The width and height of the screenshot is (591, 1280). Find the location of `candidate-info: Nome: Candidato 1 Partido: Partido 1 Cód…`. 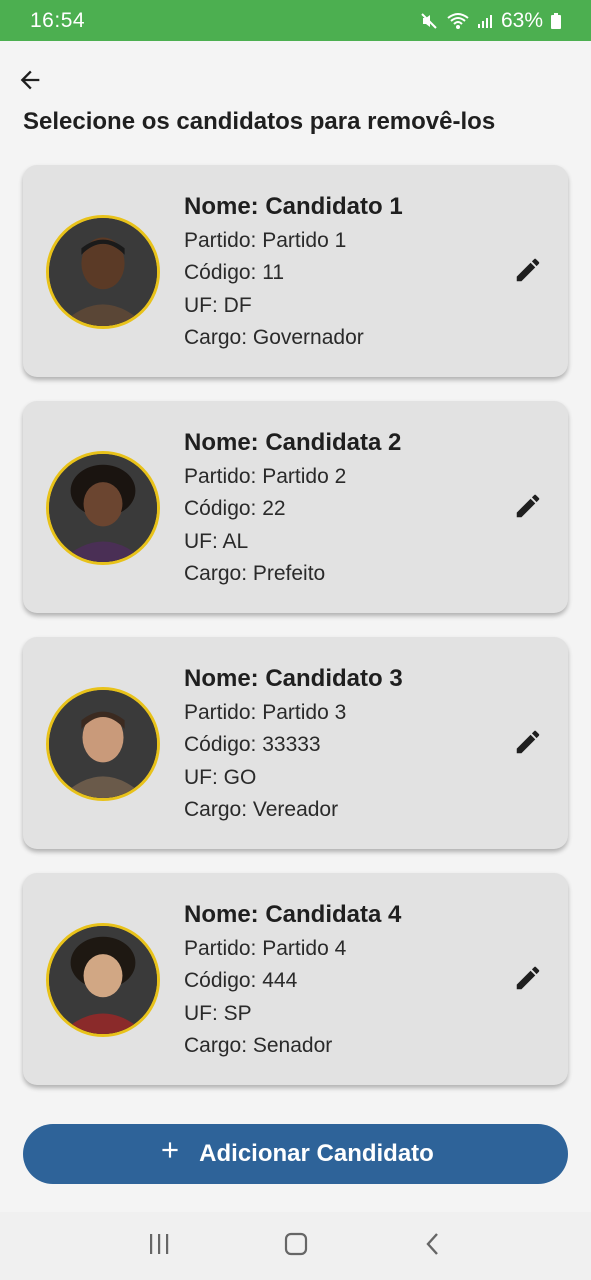

candidate-info: Nome: Candidato 1 Partido: Partido 1 Cód… is located at coordinates (293, 274).